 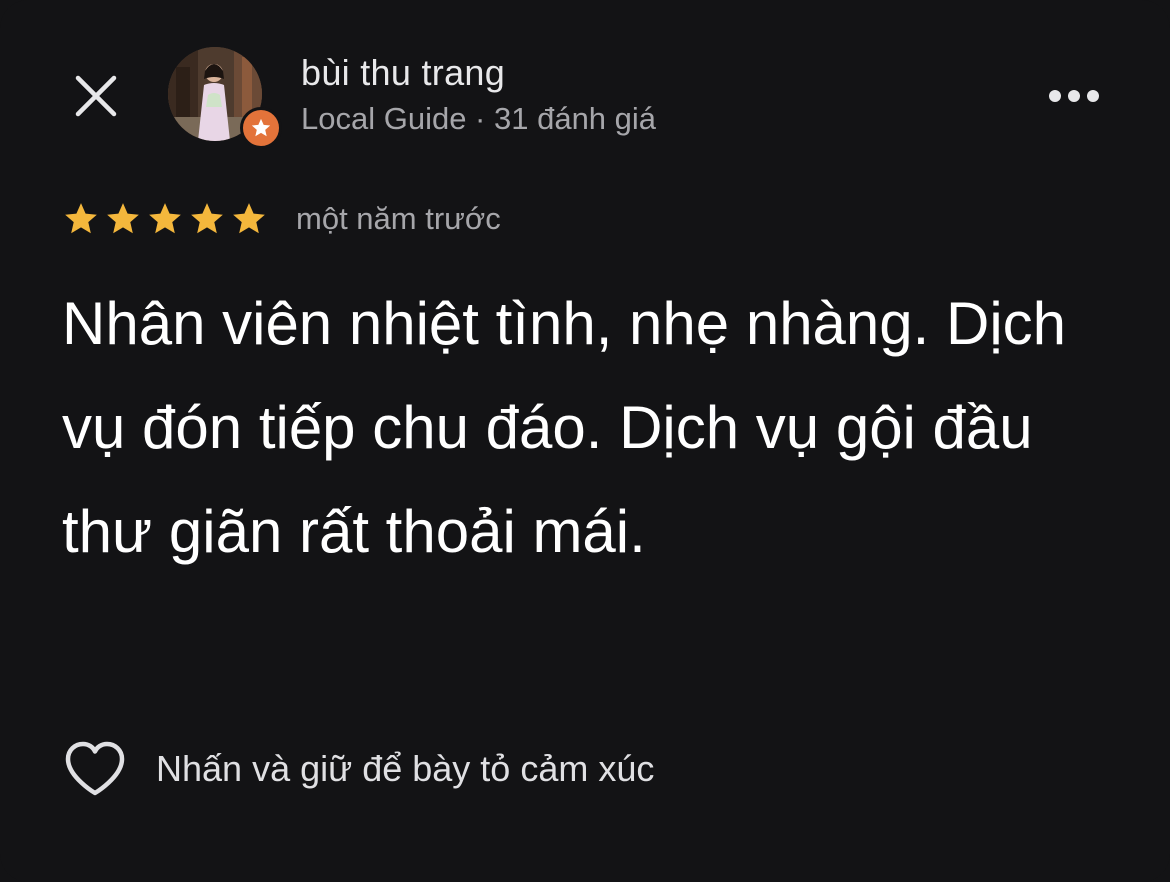 I want to click on close-icon, so click(x=96, y=96).